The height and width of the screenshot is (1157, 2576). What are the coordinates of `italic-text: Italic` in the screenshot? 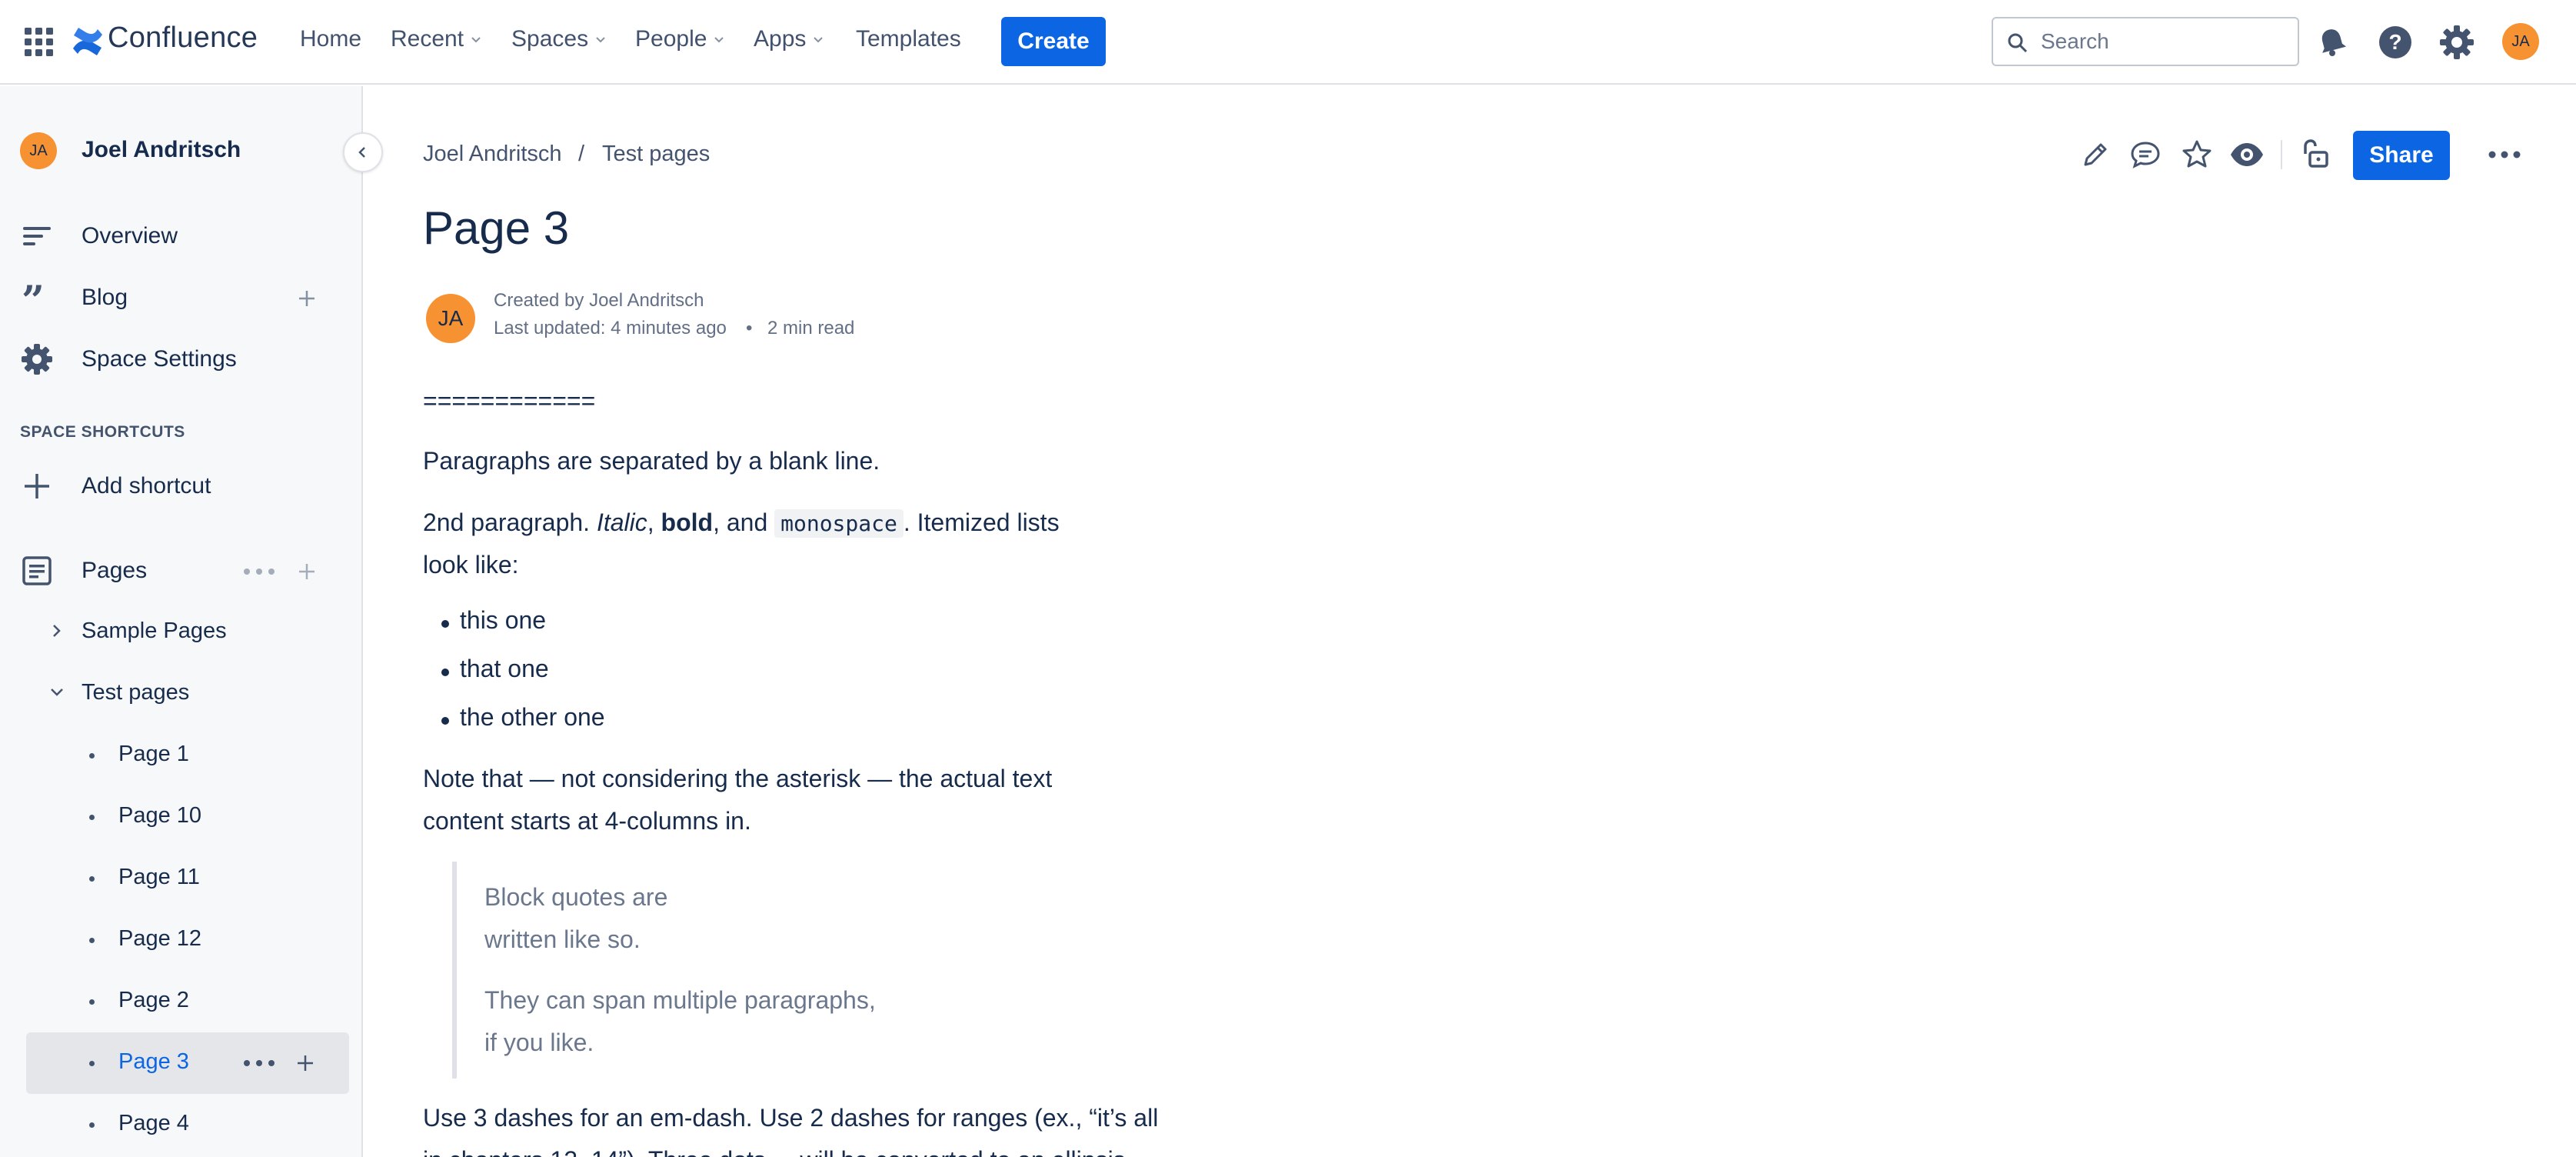 It's located at (621, 522).